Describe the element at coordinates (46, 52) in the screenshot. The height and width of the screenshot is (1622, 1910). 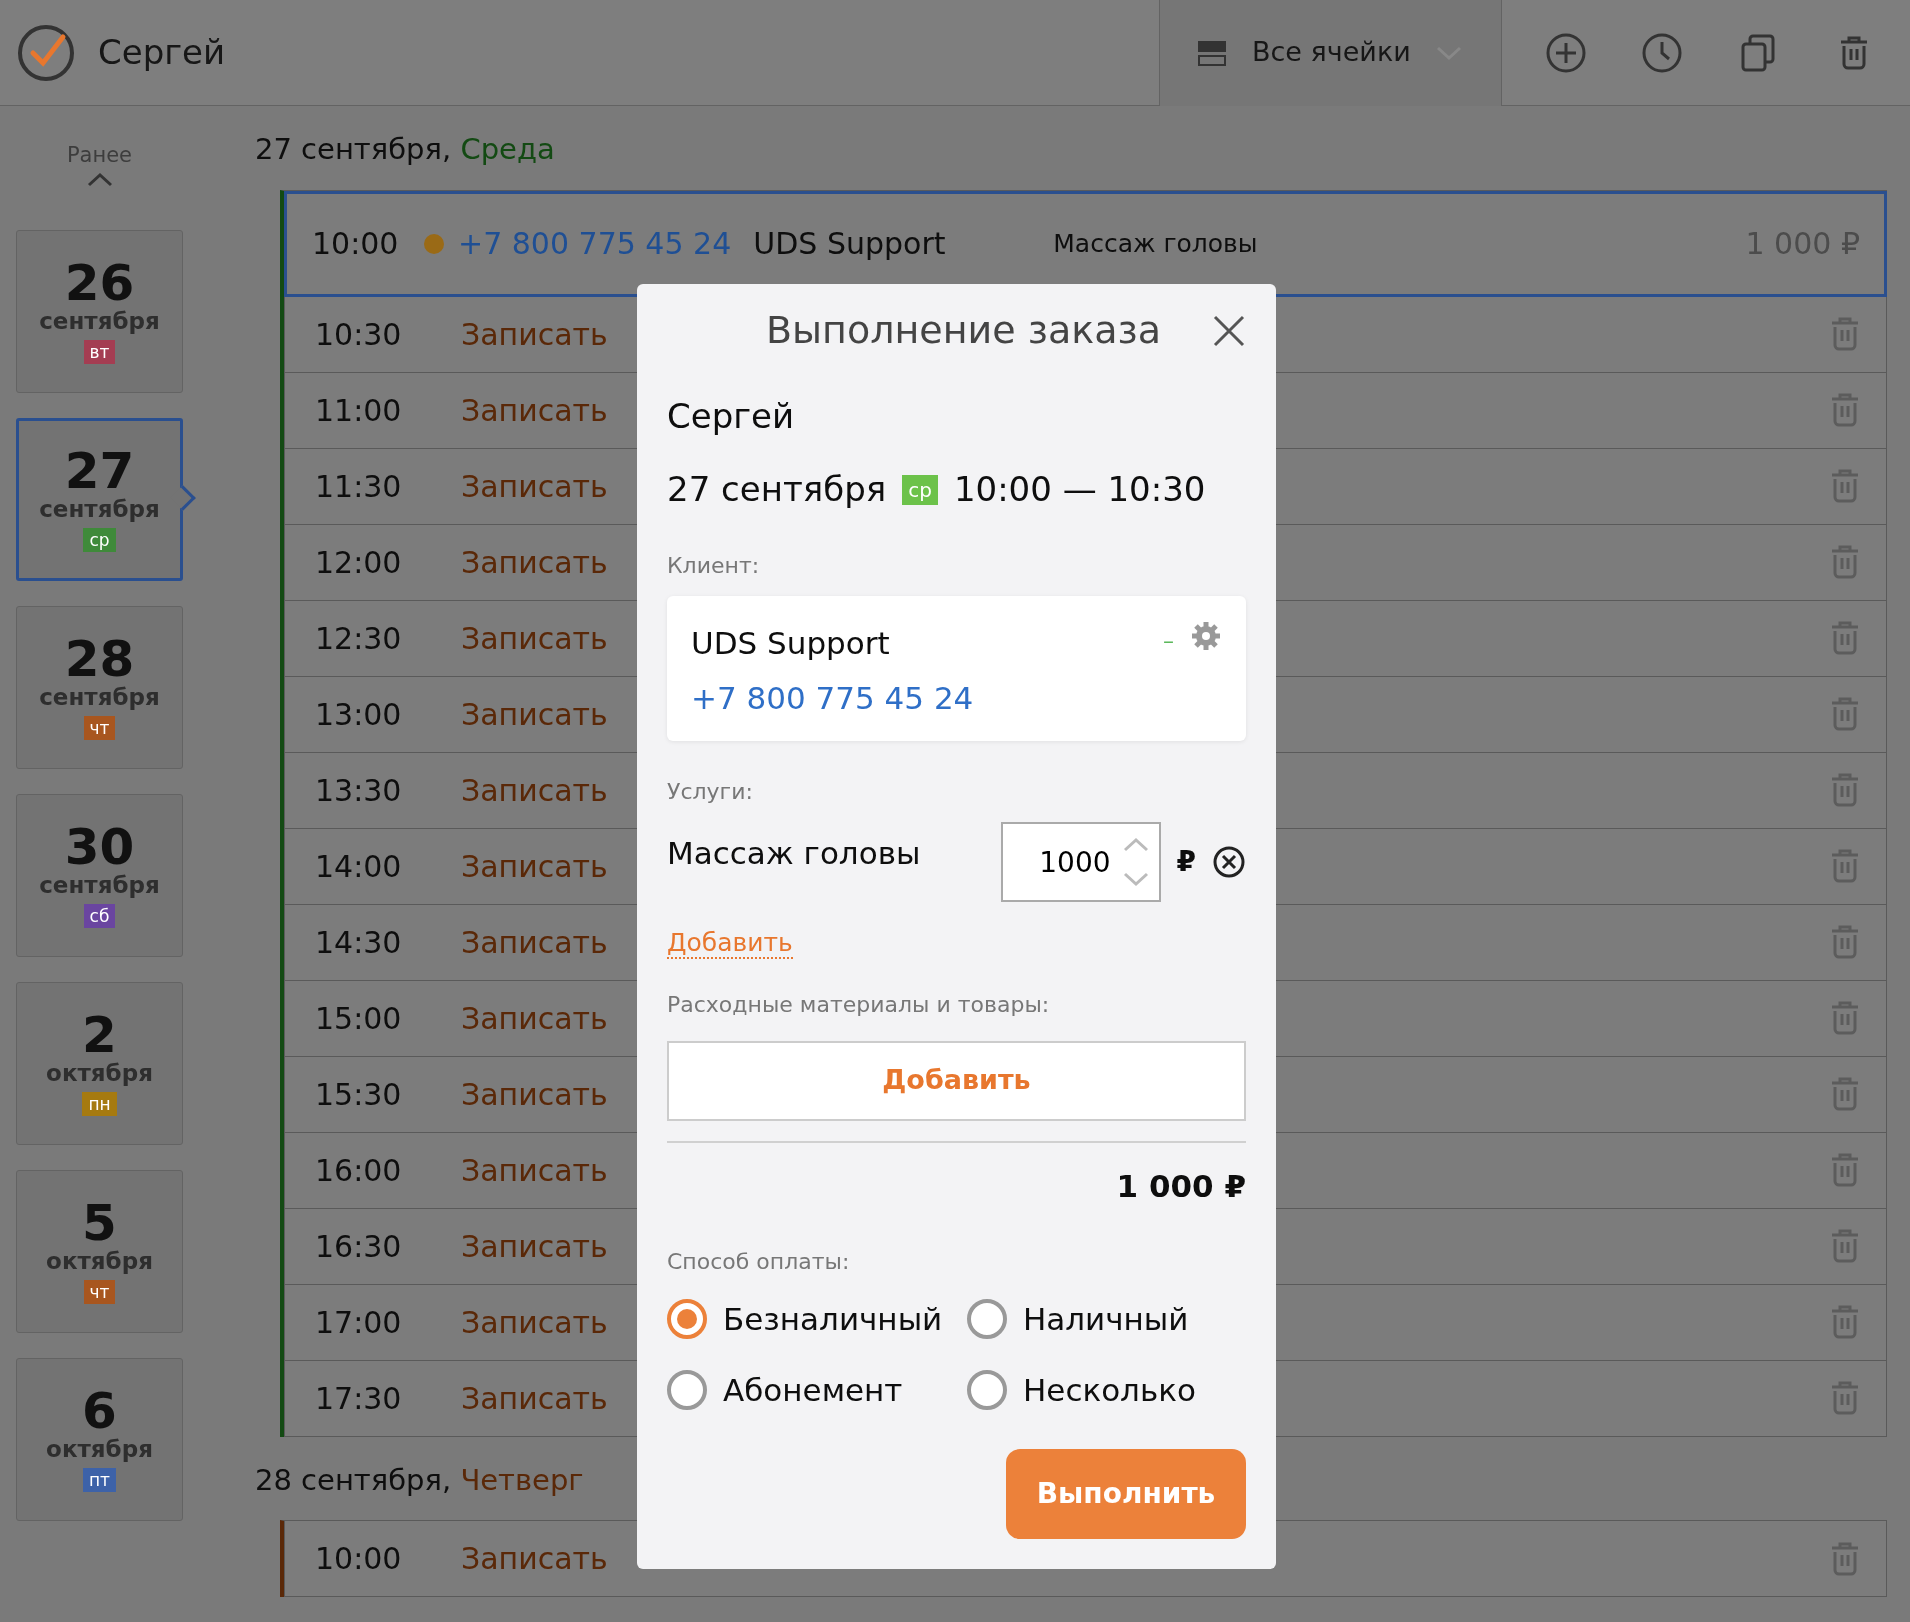
I see `logo-icon` at that location.